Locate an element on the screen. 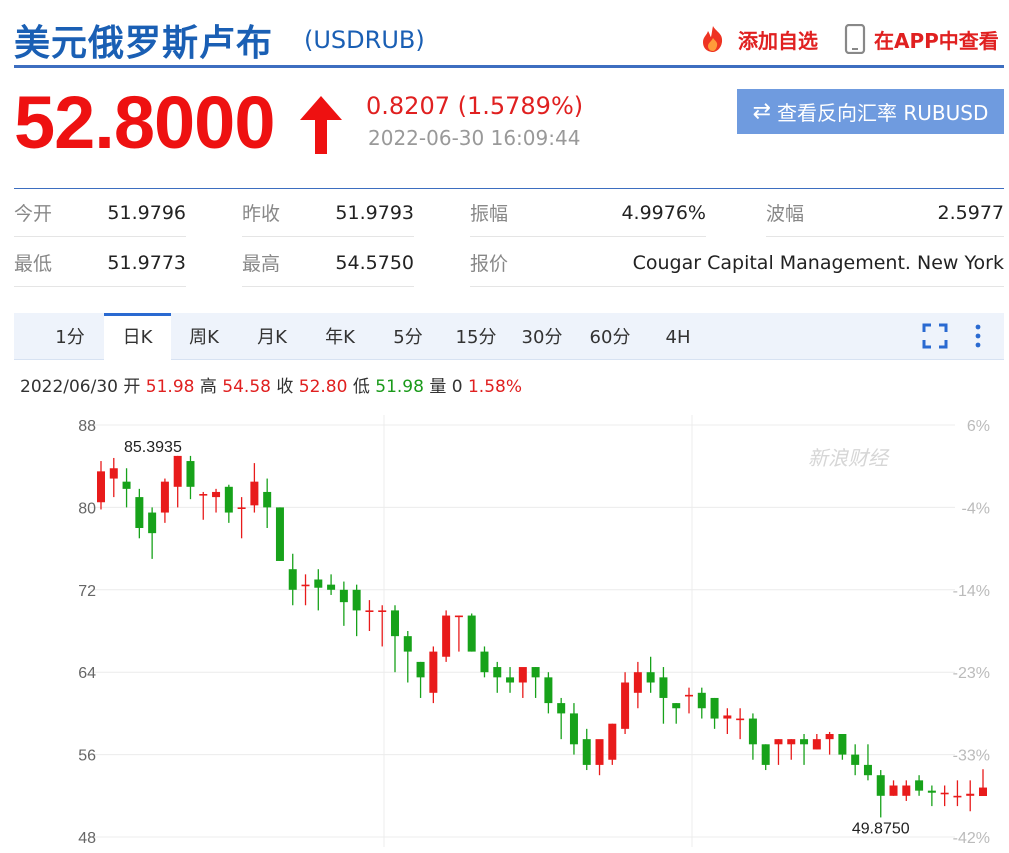 The image size is (1009, 853). stat-label: 最低 is located at coordinates (33, 264).